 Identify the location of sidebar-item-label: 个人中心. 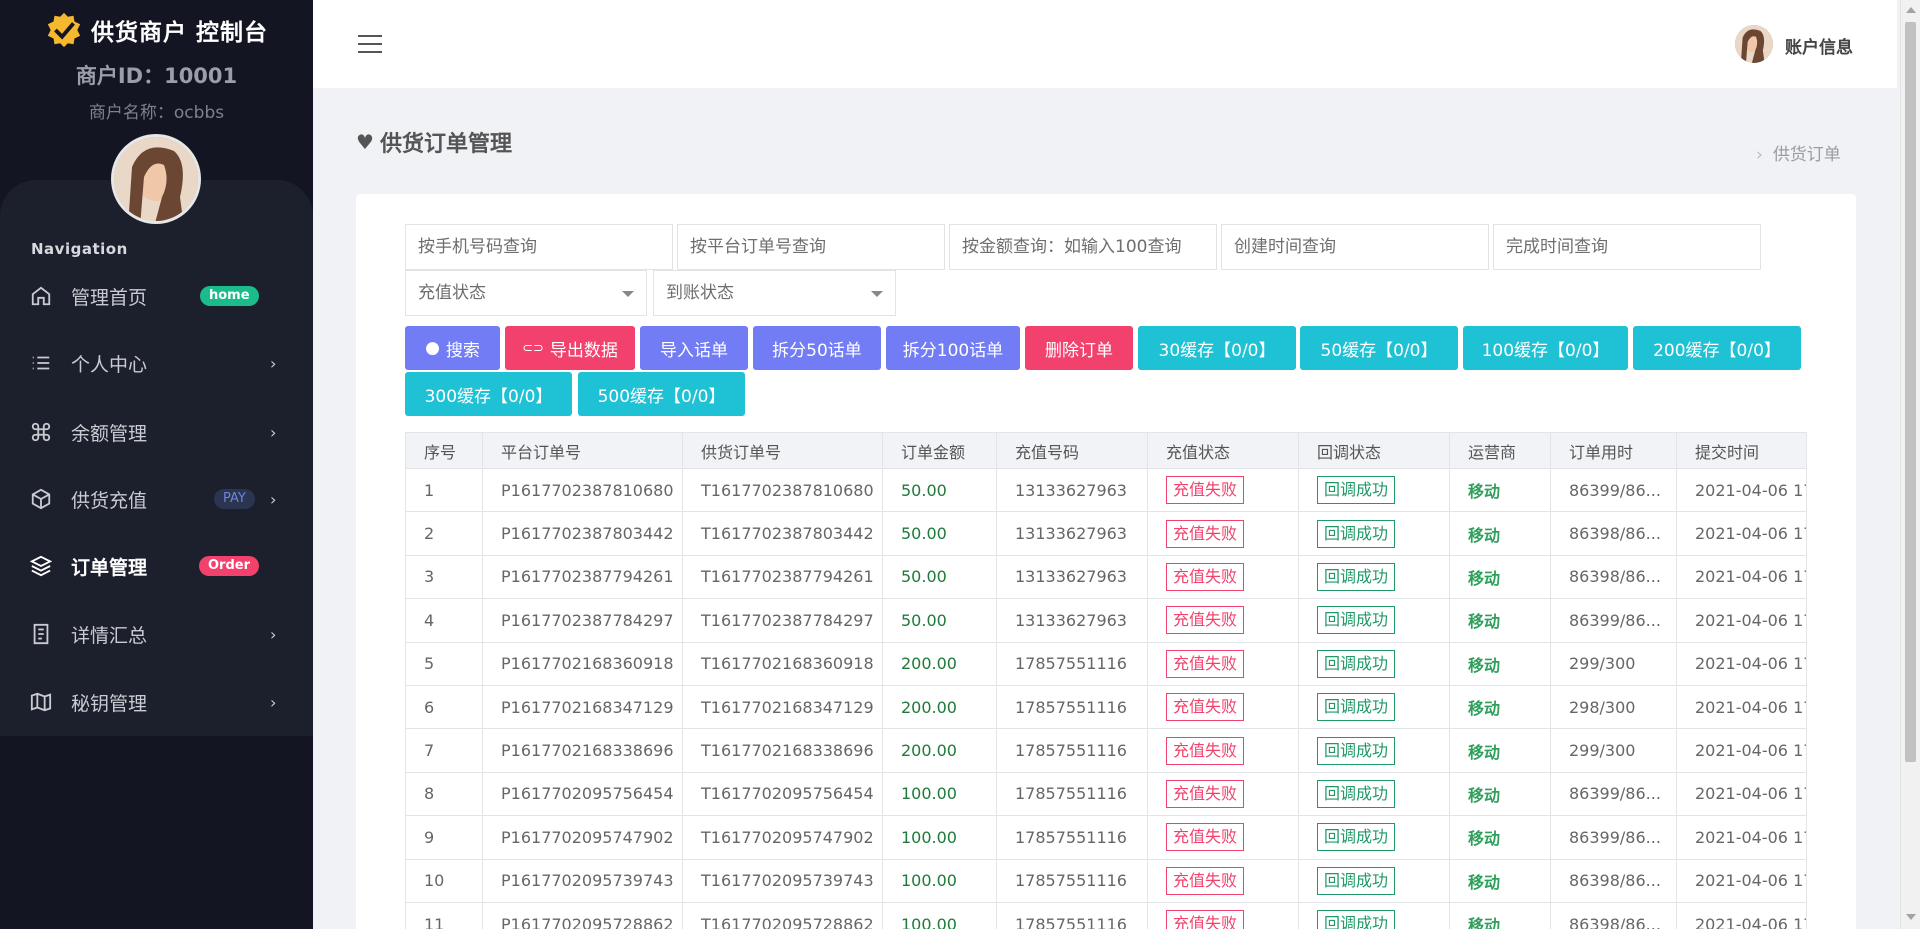
(109, 364).